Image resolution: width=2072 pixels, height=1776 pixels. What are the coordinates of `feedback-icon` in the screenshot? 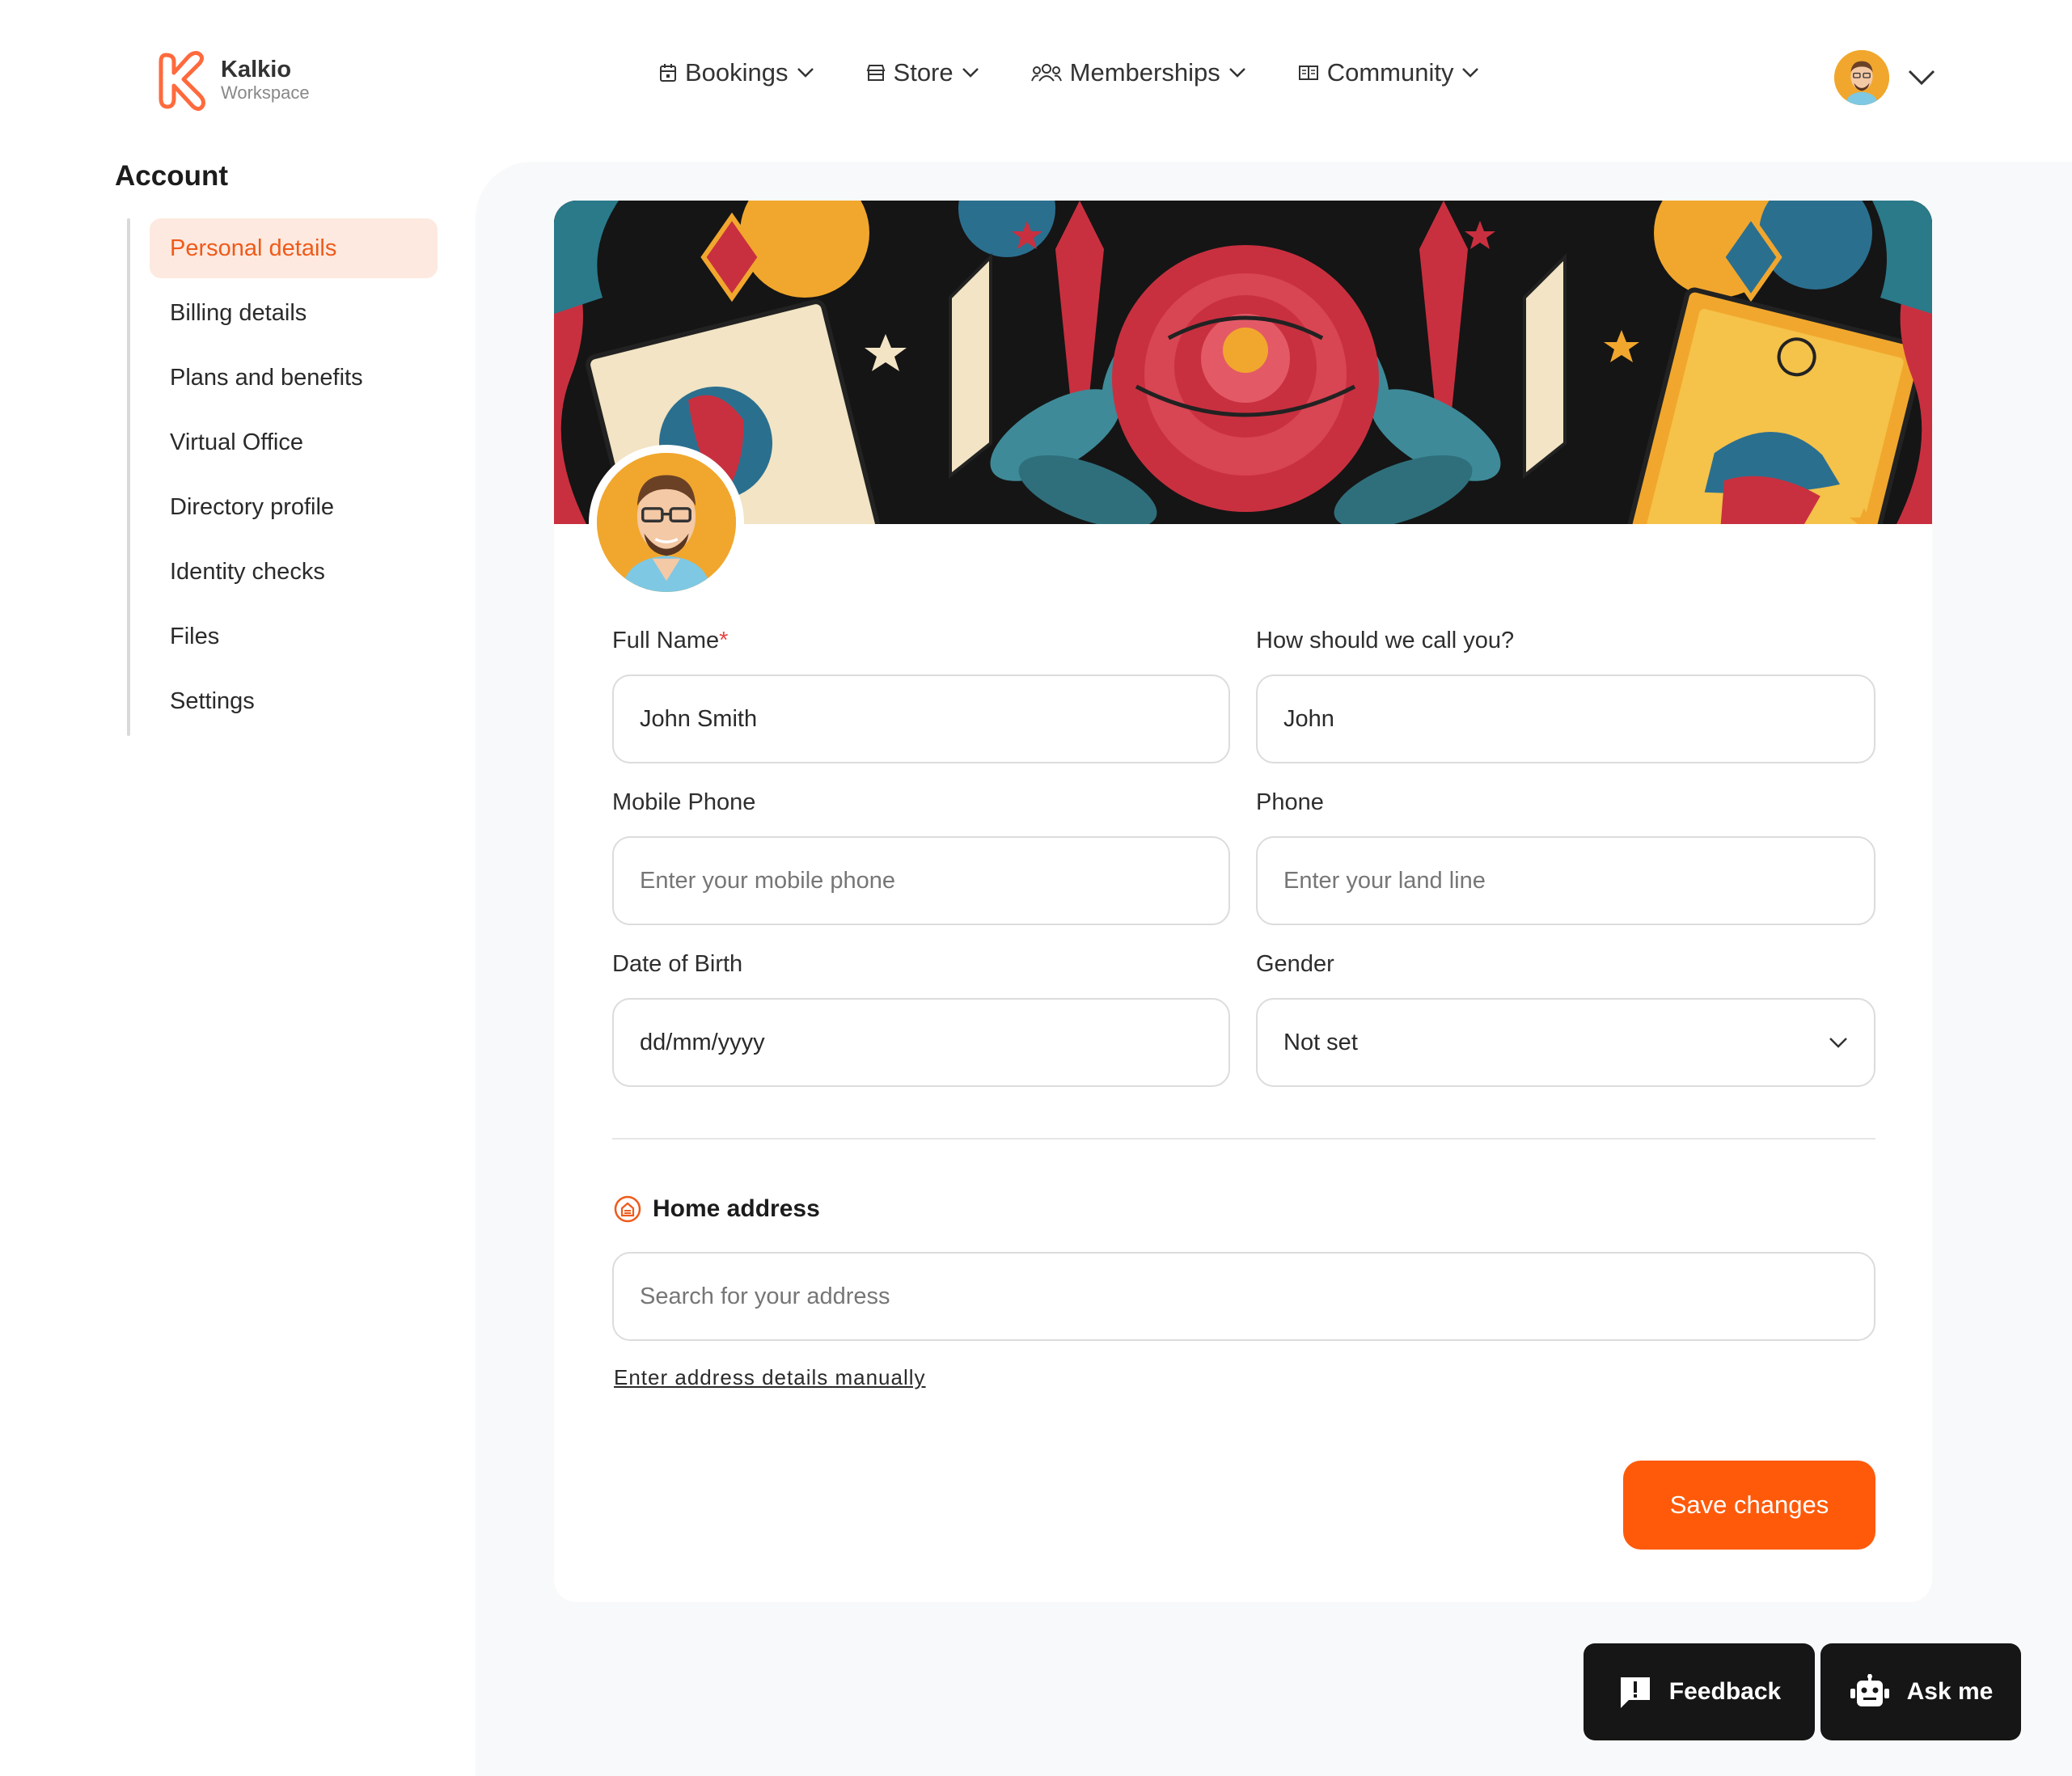 It's located at (1635, 1692).